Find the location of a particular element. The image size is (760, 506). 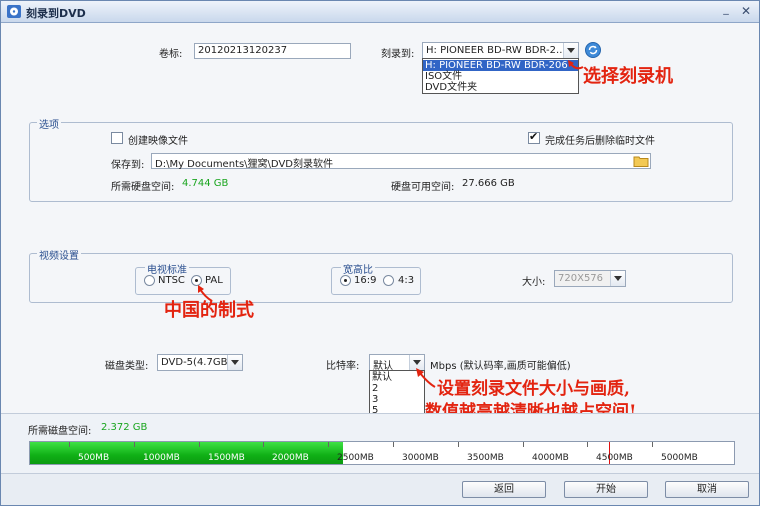

bitrate-unit-text: Mbps (默认码率,画质可能偏低) is located at coordinates (500, 366).